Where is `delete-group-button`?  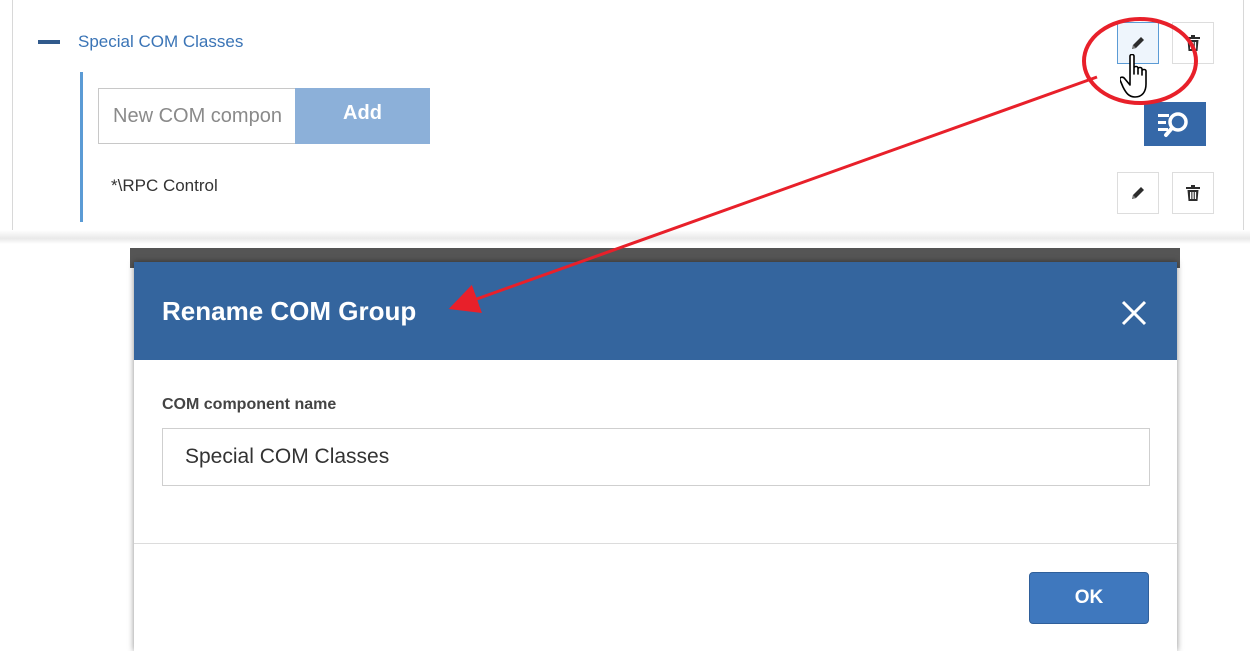
delete-group-button is located at coordinates (1193, 43).